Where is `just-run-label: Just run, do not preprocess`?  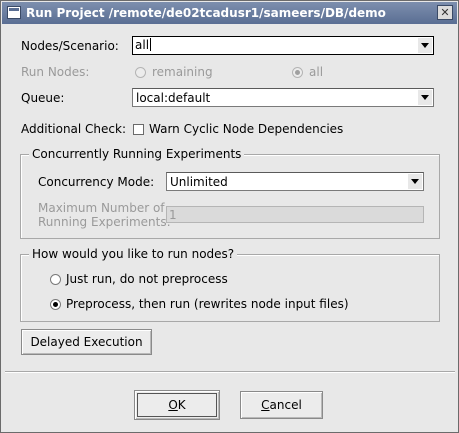
just-run-label: Just run, do not preprocess is located at coordinates (147, 279).